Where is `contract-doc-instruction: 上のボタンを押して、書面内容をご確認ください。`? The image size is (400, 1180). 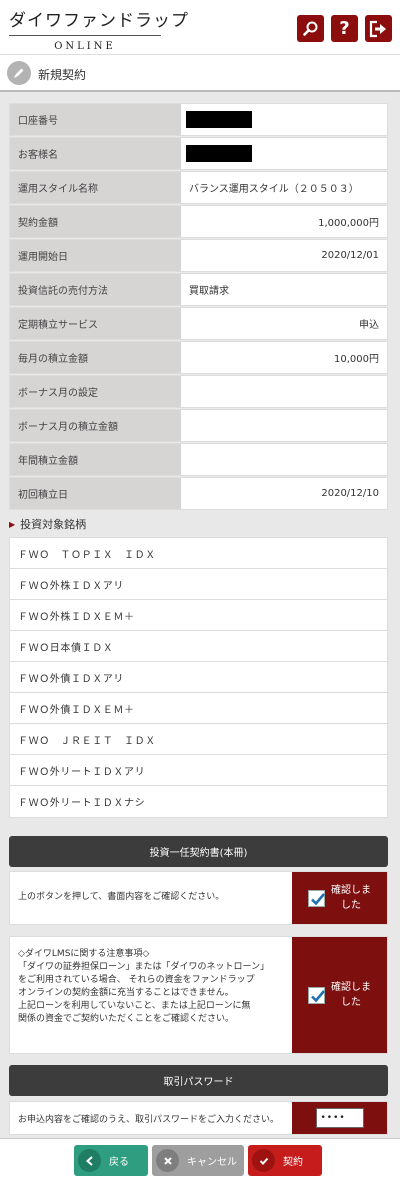
contract-doc-instruction: 上のボタンを押して、書面内容をご確認ください。 is located at coordinates (121, 897).